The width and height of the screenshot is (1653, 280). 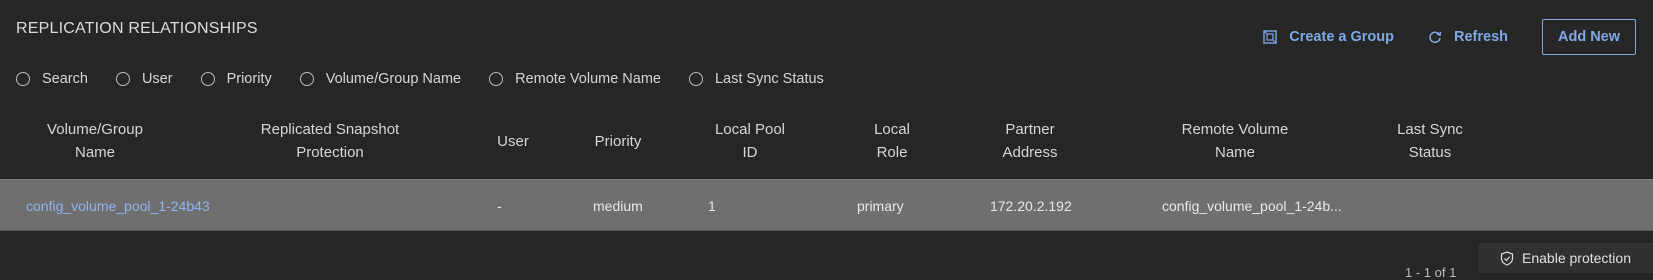 I want to click on column-header-user: User, so click(x=513, y=141).